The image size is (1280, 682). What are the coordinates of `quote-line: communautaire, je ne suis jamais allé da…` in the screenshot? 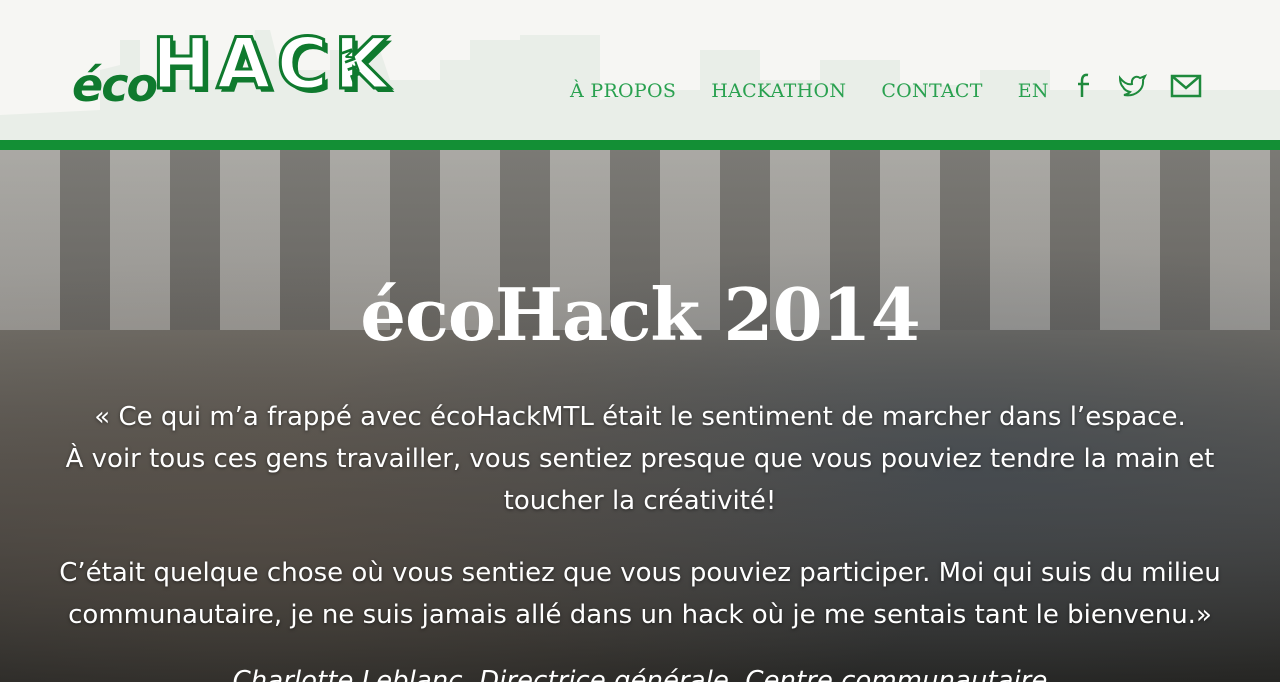 It's located at (640, 615).